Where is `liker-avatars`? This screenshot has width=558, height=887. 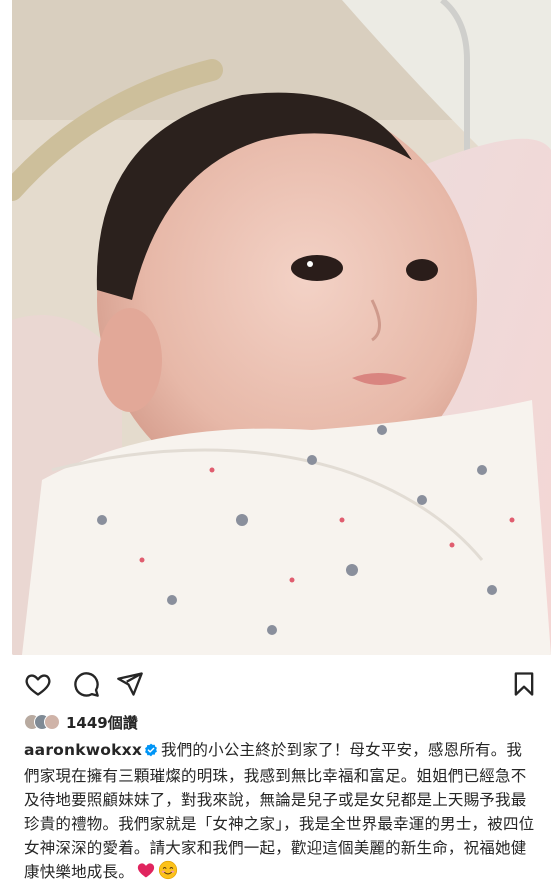 liker-avatars is located at coordinates (44, 722).